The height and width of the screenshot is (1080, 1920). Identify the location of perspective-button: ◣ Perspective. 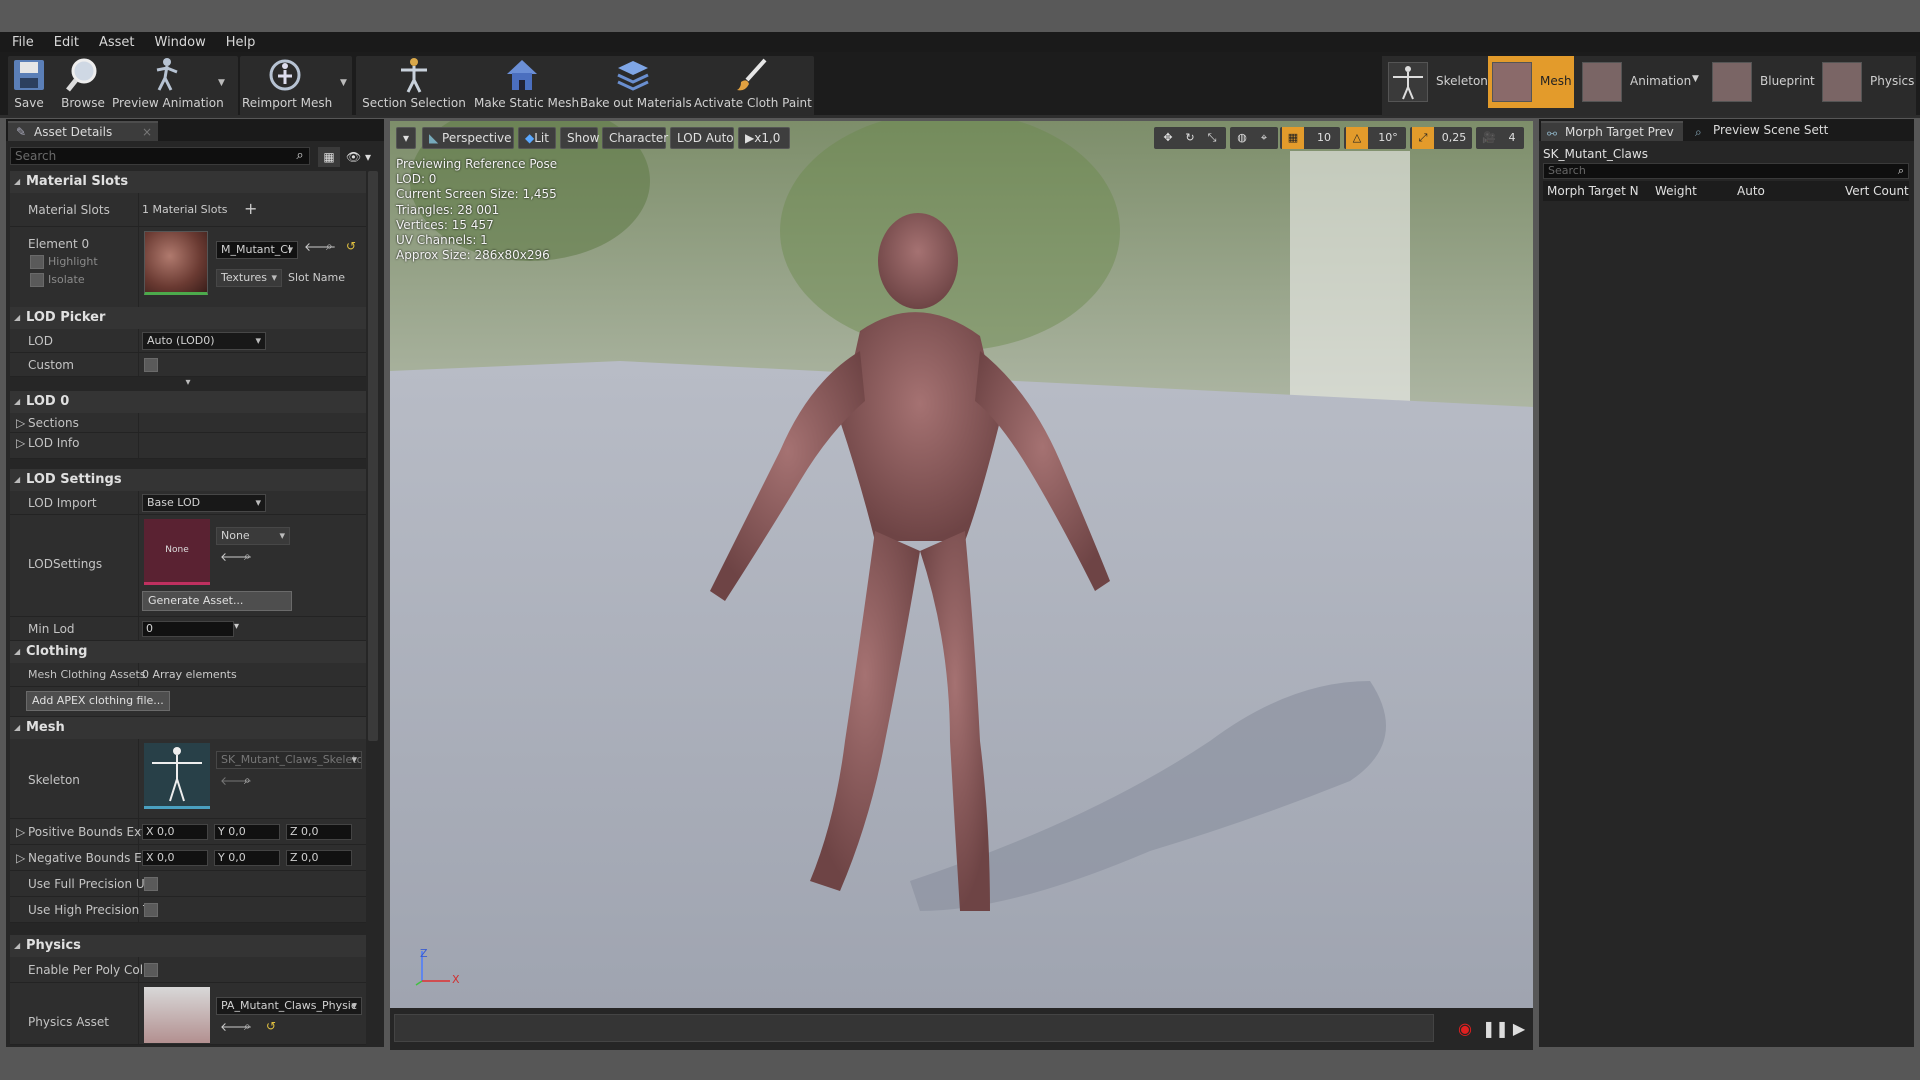
(468, 138).